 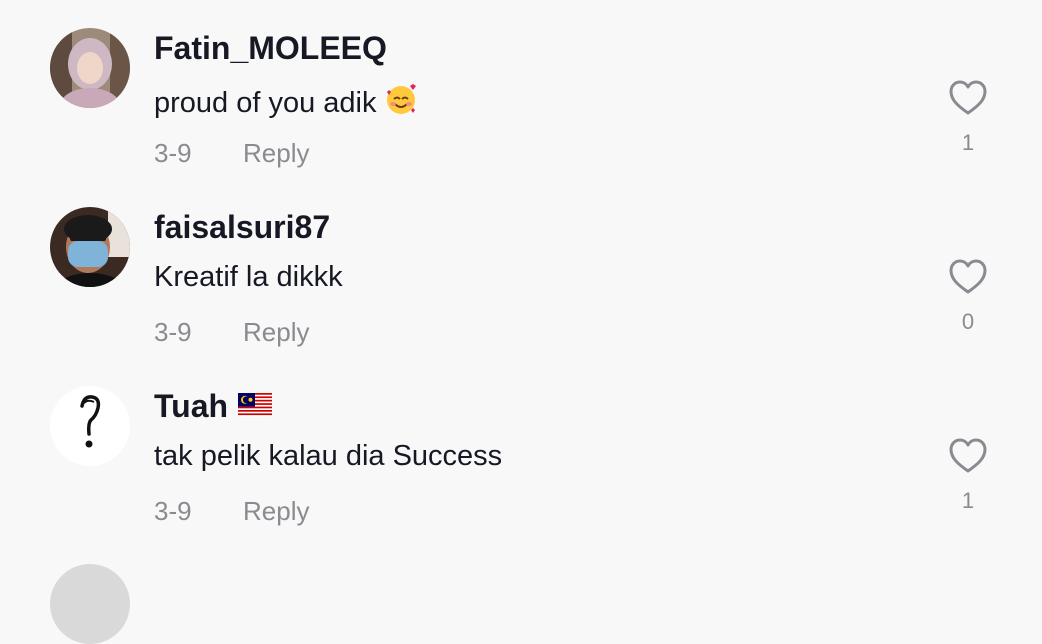 I want to click on comment-text: tak pelik kalau dia Success, so click(x=328, y=456).